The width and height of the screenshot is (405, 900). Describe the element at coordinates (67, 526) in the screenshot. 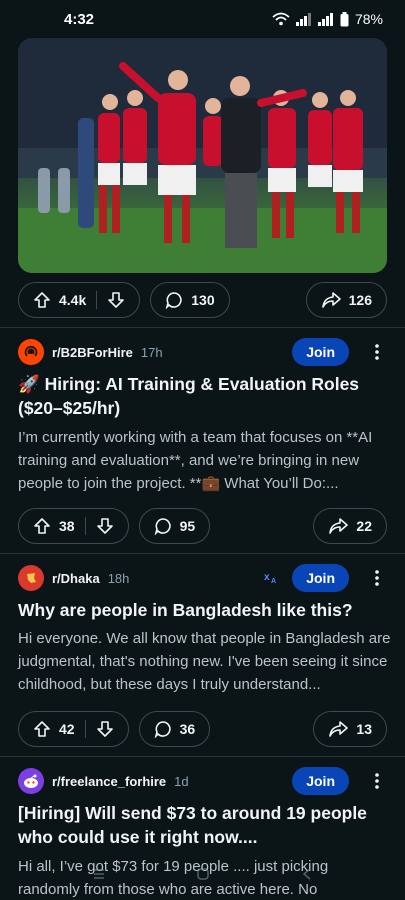

I see `upvote-count: 38` at that location.